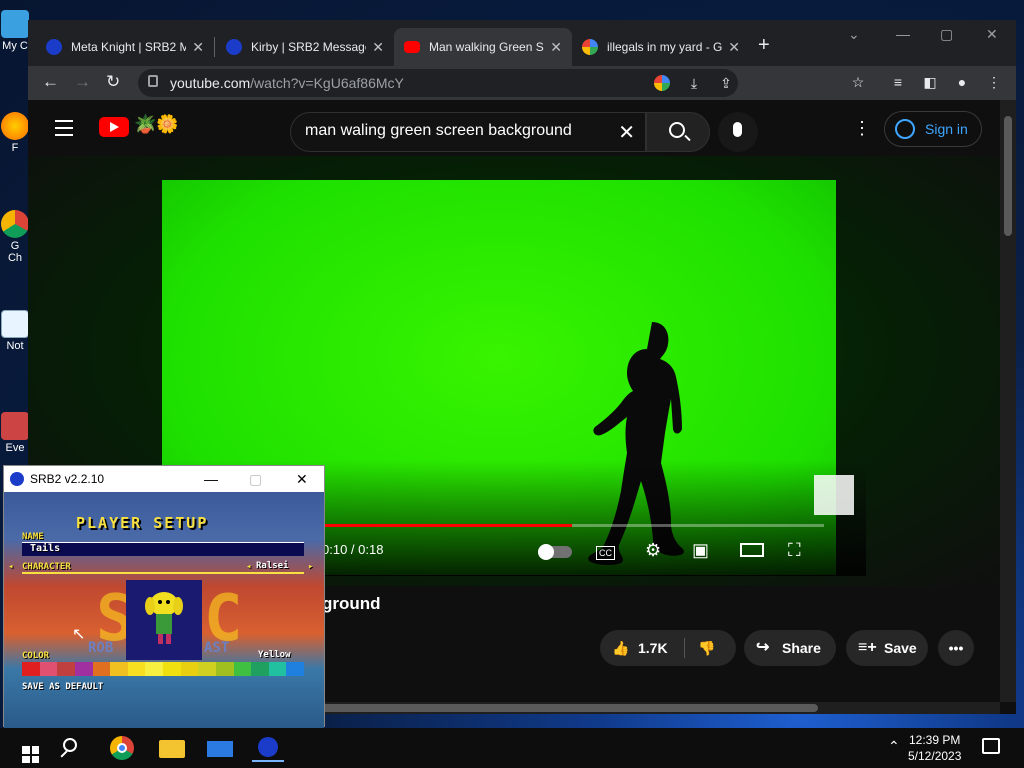 This screenshot has height=768, width=1024. Describe the element at coordinates (962, 82) in the screenshot. I see `profile-icon: ●` at that location.